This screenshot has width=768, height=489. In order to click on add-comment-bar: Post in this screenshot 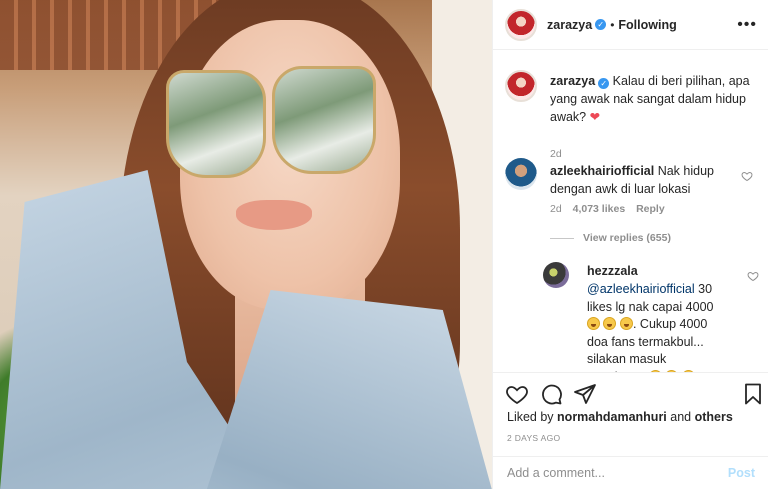, I will do `click(630, 472)`.